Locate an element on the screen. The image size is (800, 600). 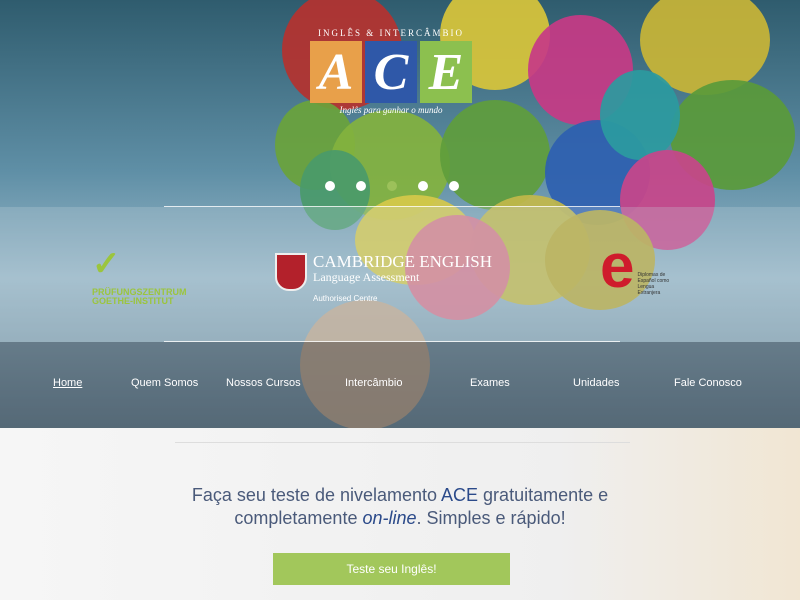
logo-top-text: INGLÊS & INTERCÂMBIO is located at coordinates (391, 33).